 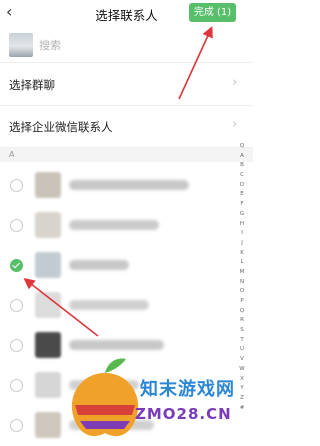 I want to click on arrow-to-done-icon, so click(x=195, y=63).